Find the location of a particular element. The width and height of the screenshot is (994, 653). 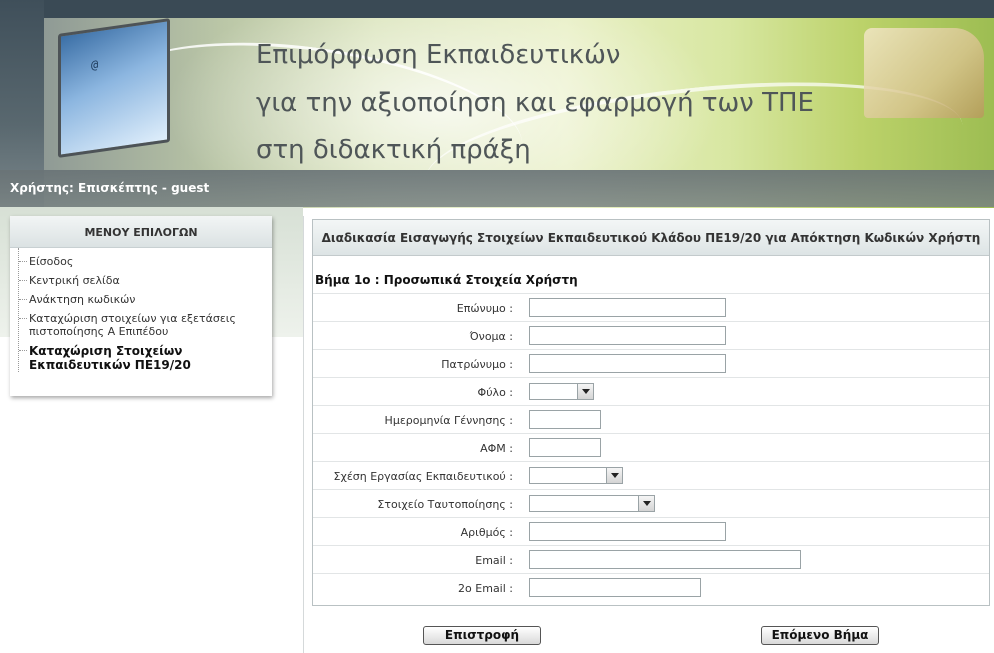

id-type-label: Στοιχείο Ταυτοποίησης : is located at coordinates (445, 504).